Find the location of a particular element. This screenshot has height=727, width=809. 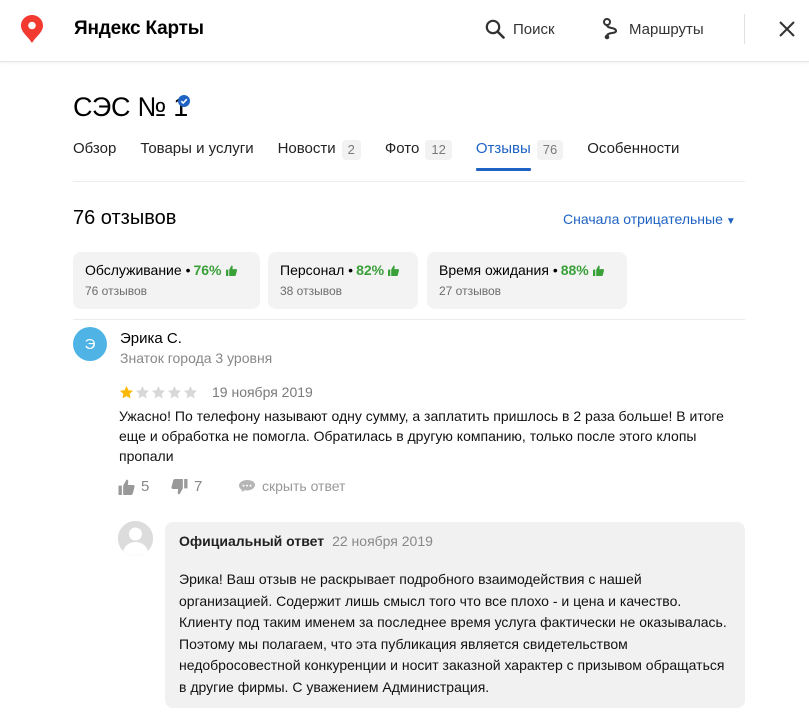

hide-answer-button: скрыть ответ is located at coordinates (291, 486).